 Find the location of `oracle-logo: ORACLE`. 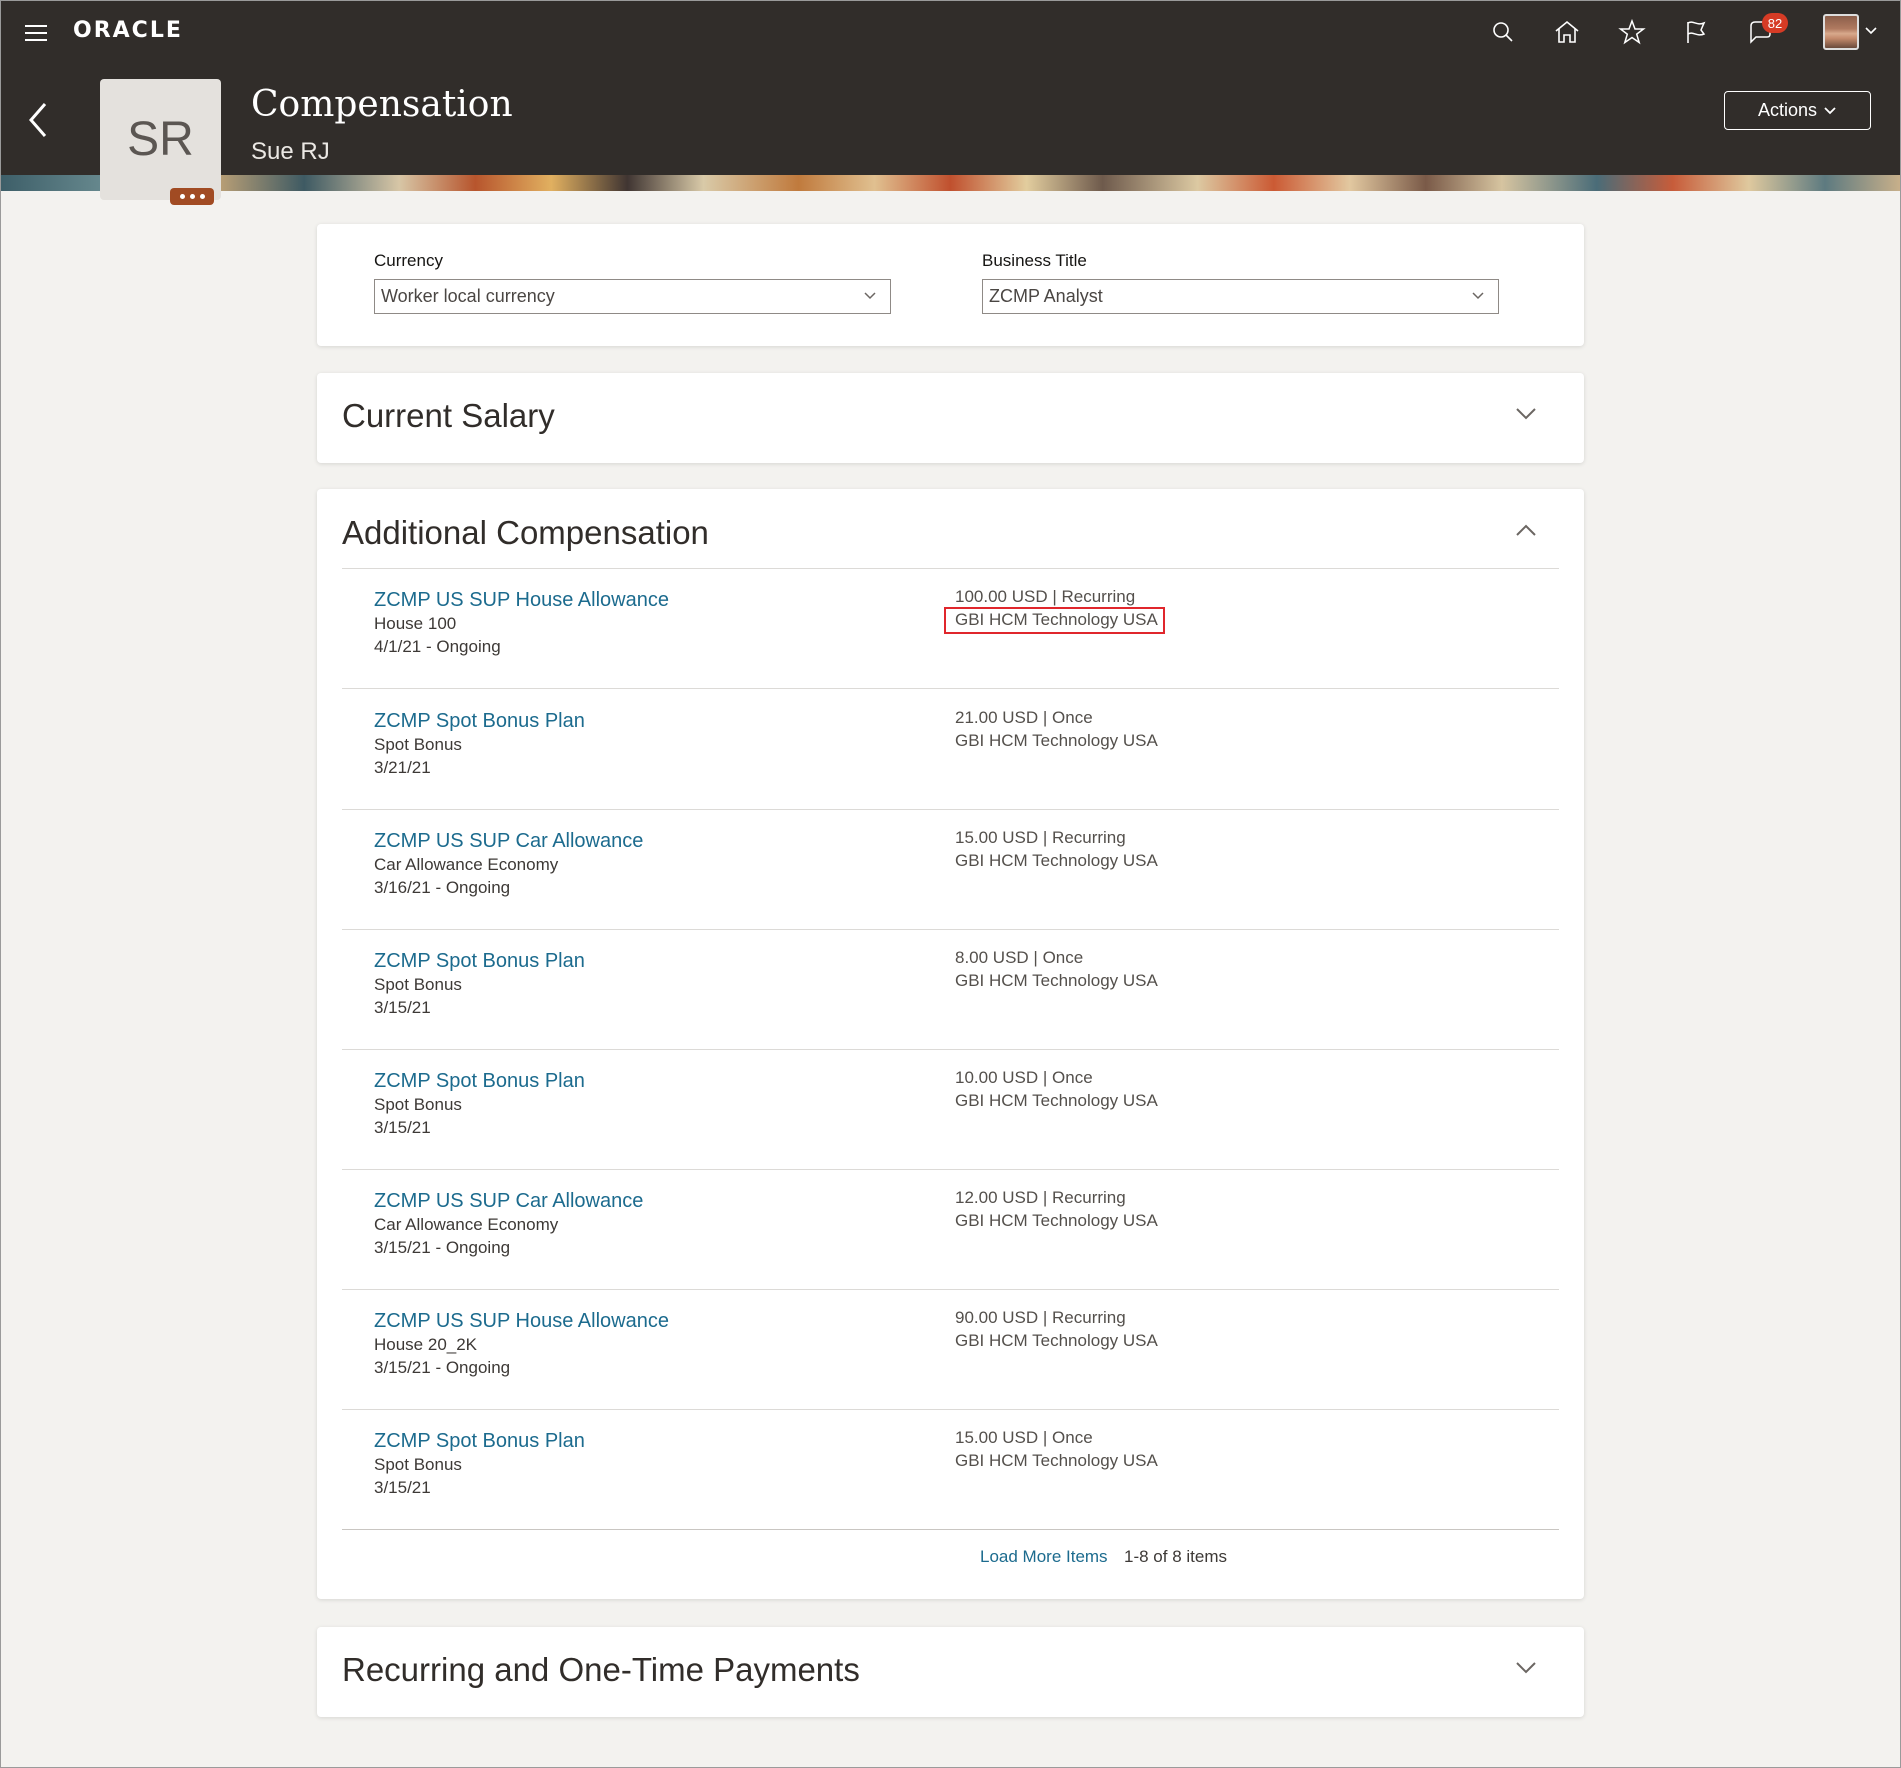

oracle-logo: ORACLE is located at coordinates (128, 30).